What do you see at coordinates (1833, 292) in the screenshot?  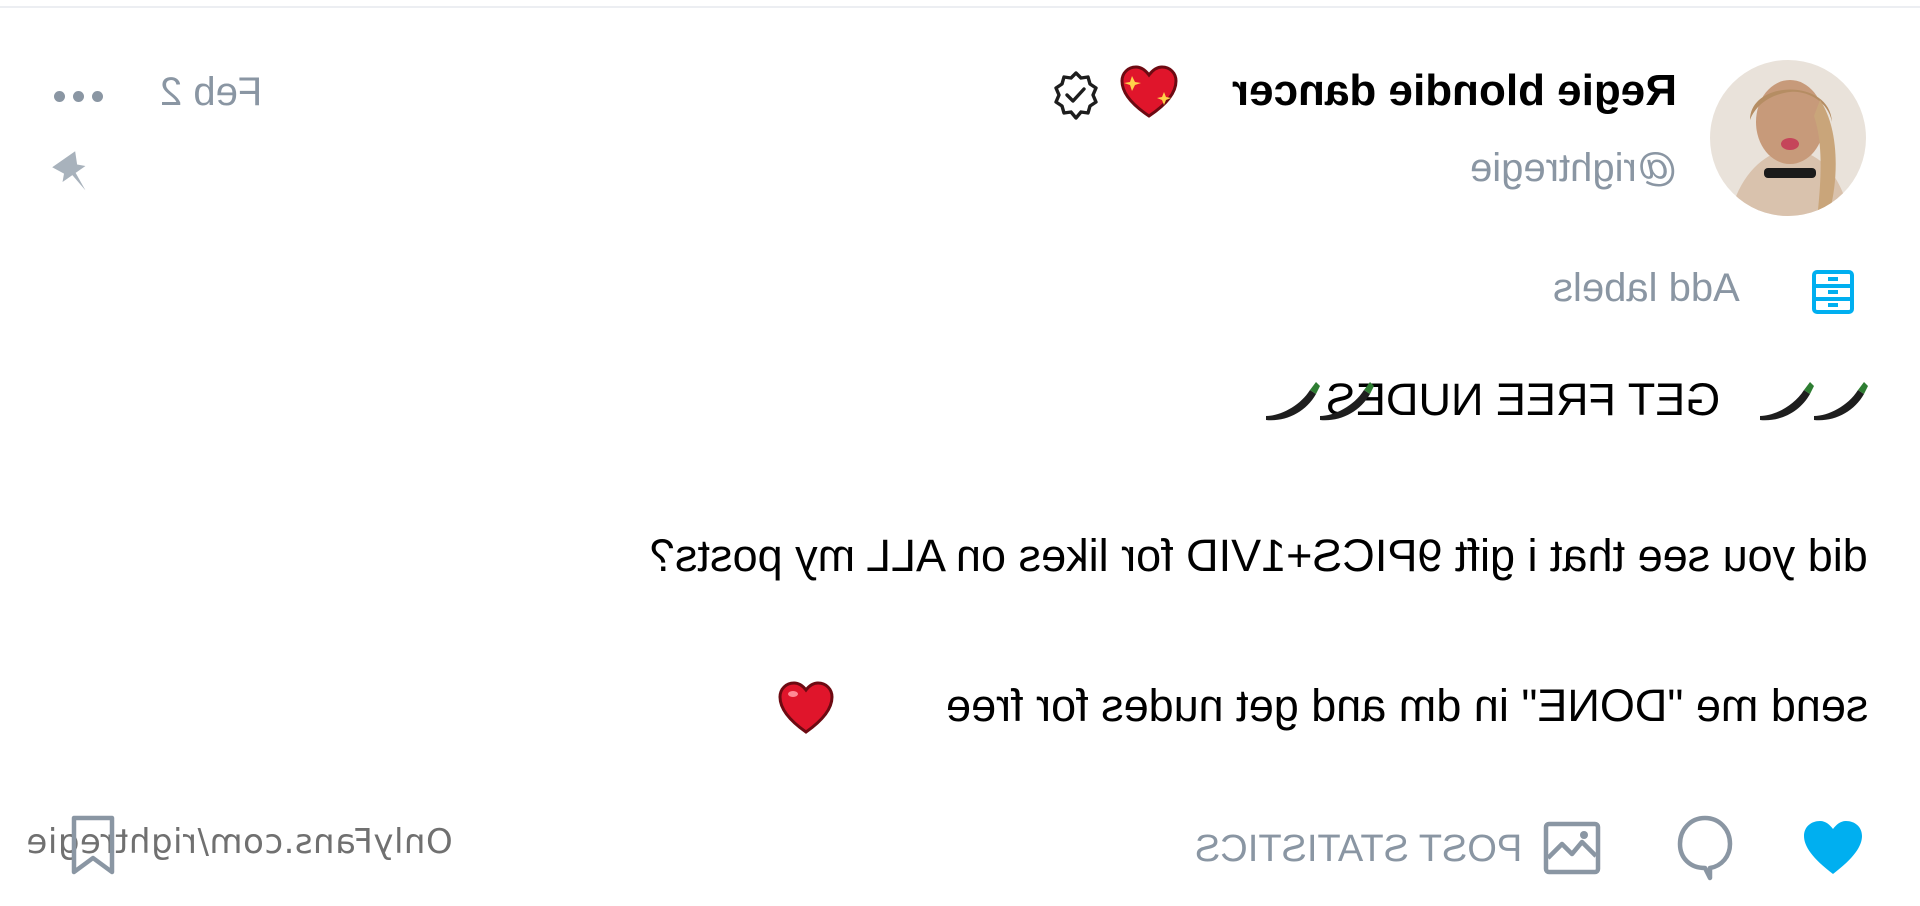 I see `labels-icon` at bounding box center [1833, 292].